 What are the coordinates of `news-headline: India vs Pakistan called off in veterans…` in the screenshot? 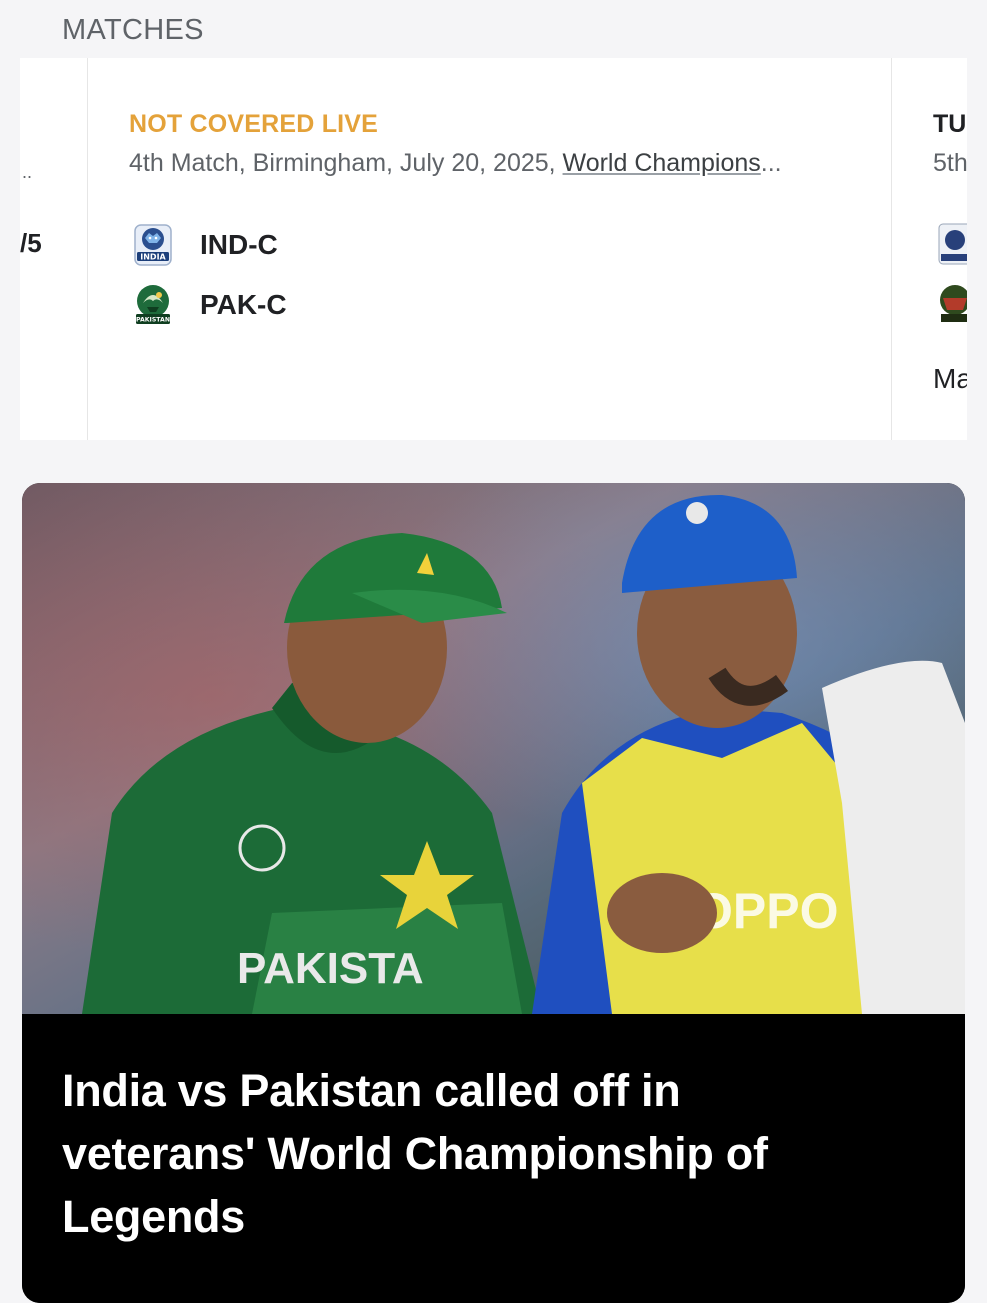 It's located at (442, 1153).